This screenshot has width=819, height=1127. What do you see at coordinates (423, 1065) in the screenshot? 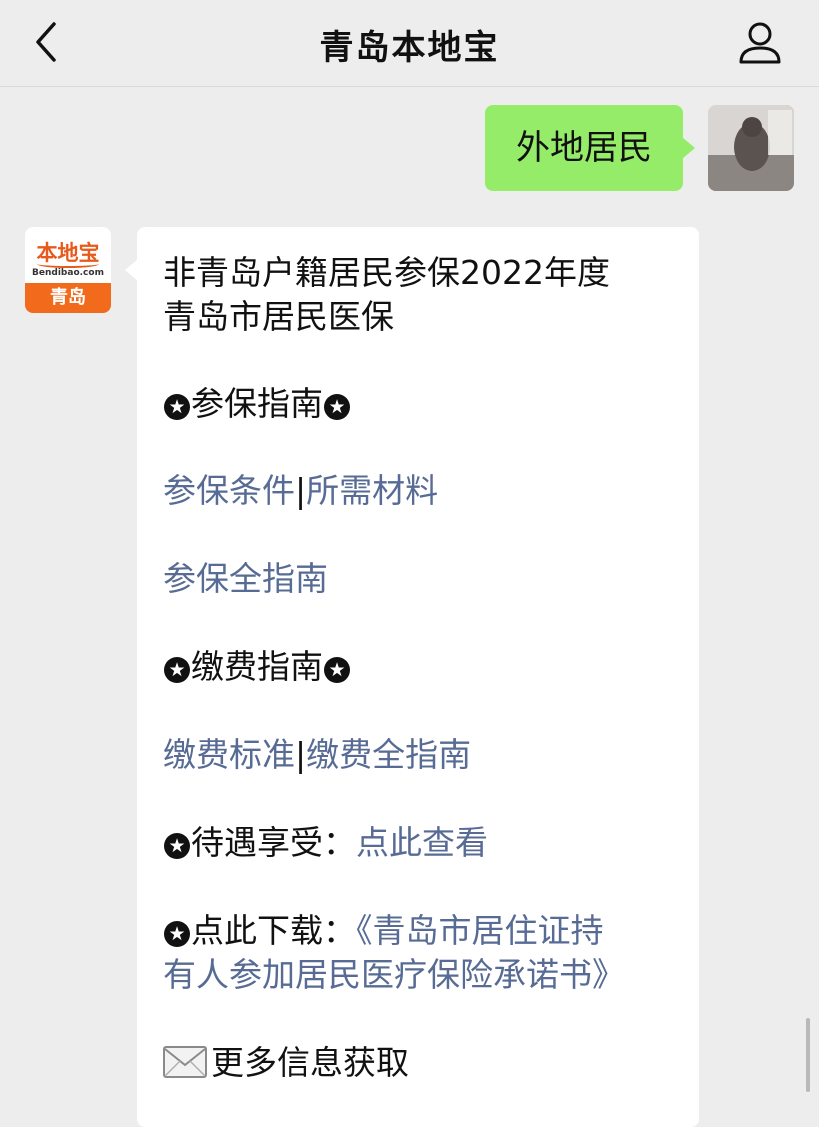
I see `more-info-row: 更多信息获取` at bounding box center [423, 1065].